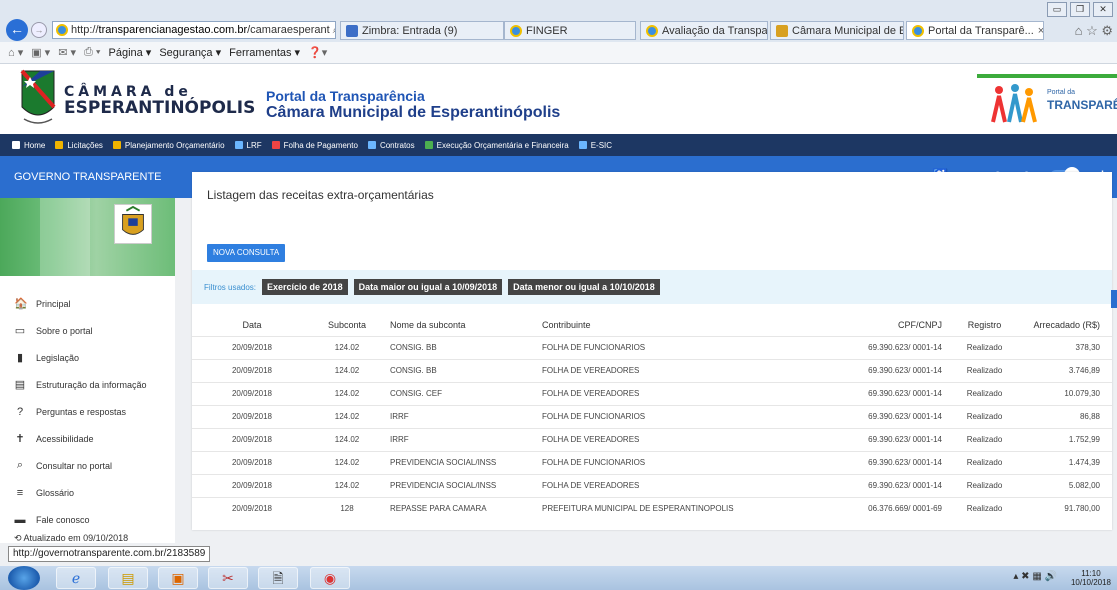  Describe the element at coordinates (887, 325) in the screenshot. I see `col-cpf: CPF/CNPJ` at that location.